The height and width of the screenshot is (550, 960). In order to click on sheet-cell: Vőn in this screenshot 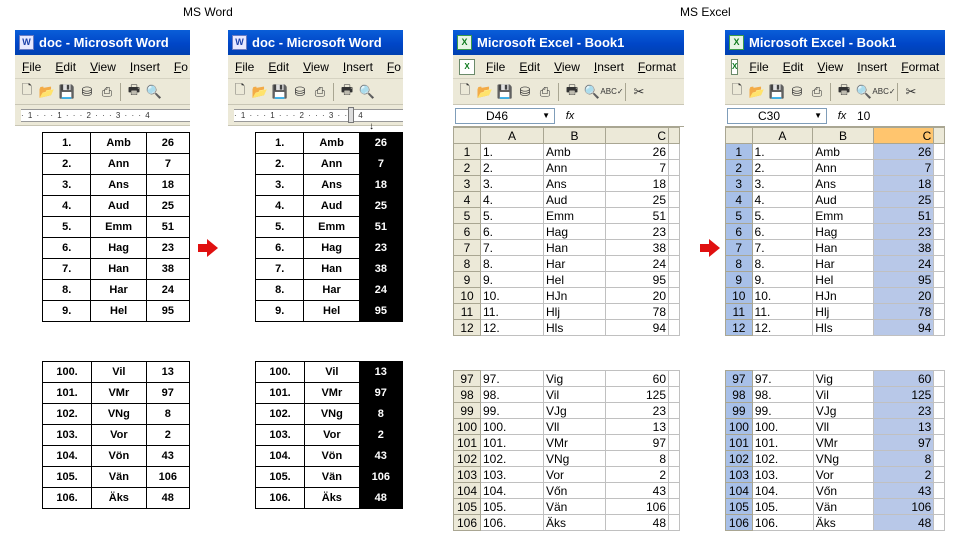, I will do `click(843, 490)`.